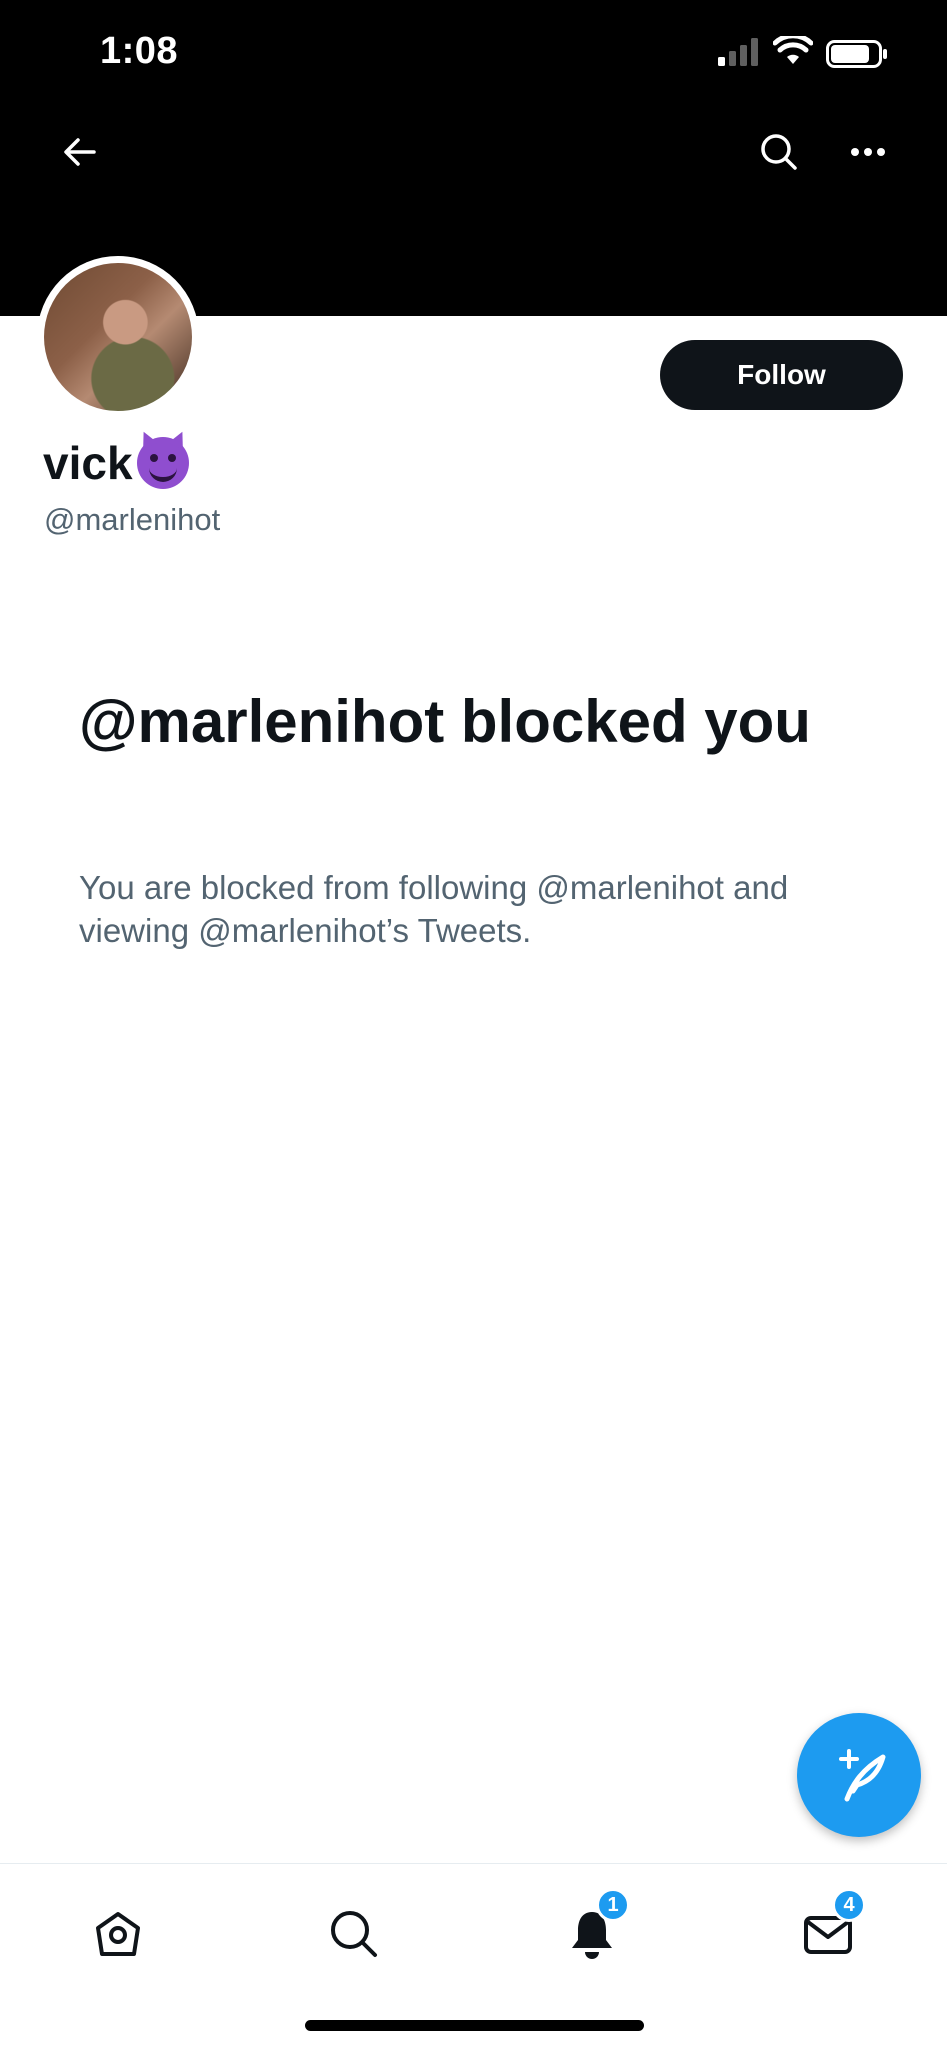  I want to click on more-button, so click(868, 152).